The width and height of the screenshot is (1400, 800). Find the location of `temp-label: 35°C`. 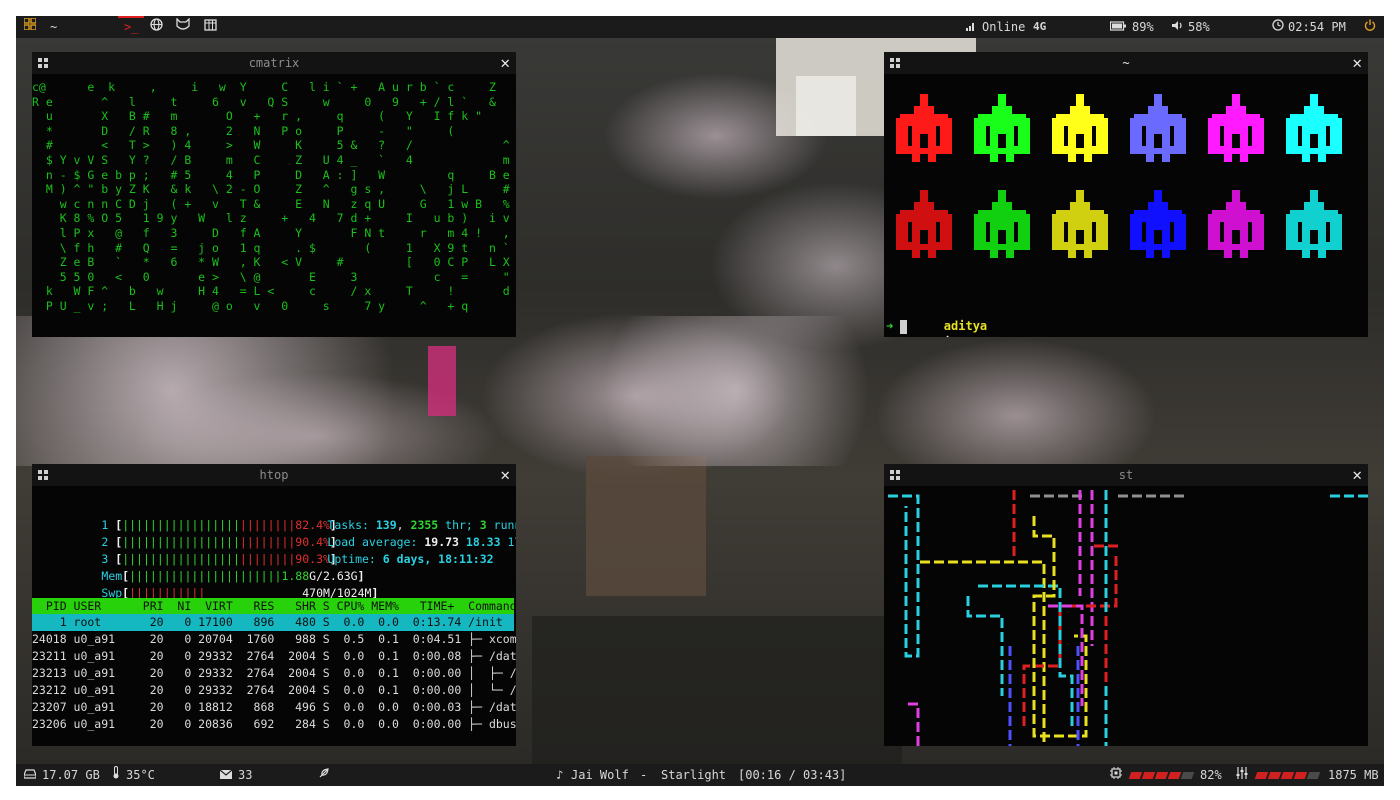

temp-label: 35°C is located at coordinates (140, 775).